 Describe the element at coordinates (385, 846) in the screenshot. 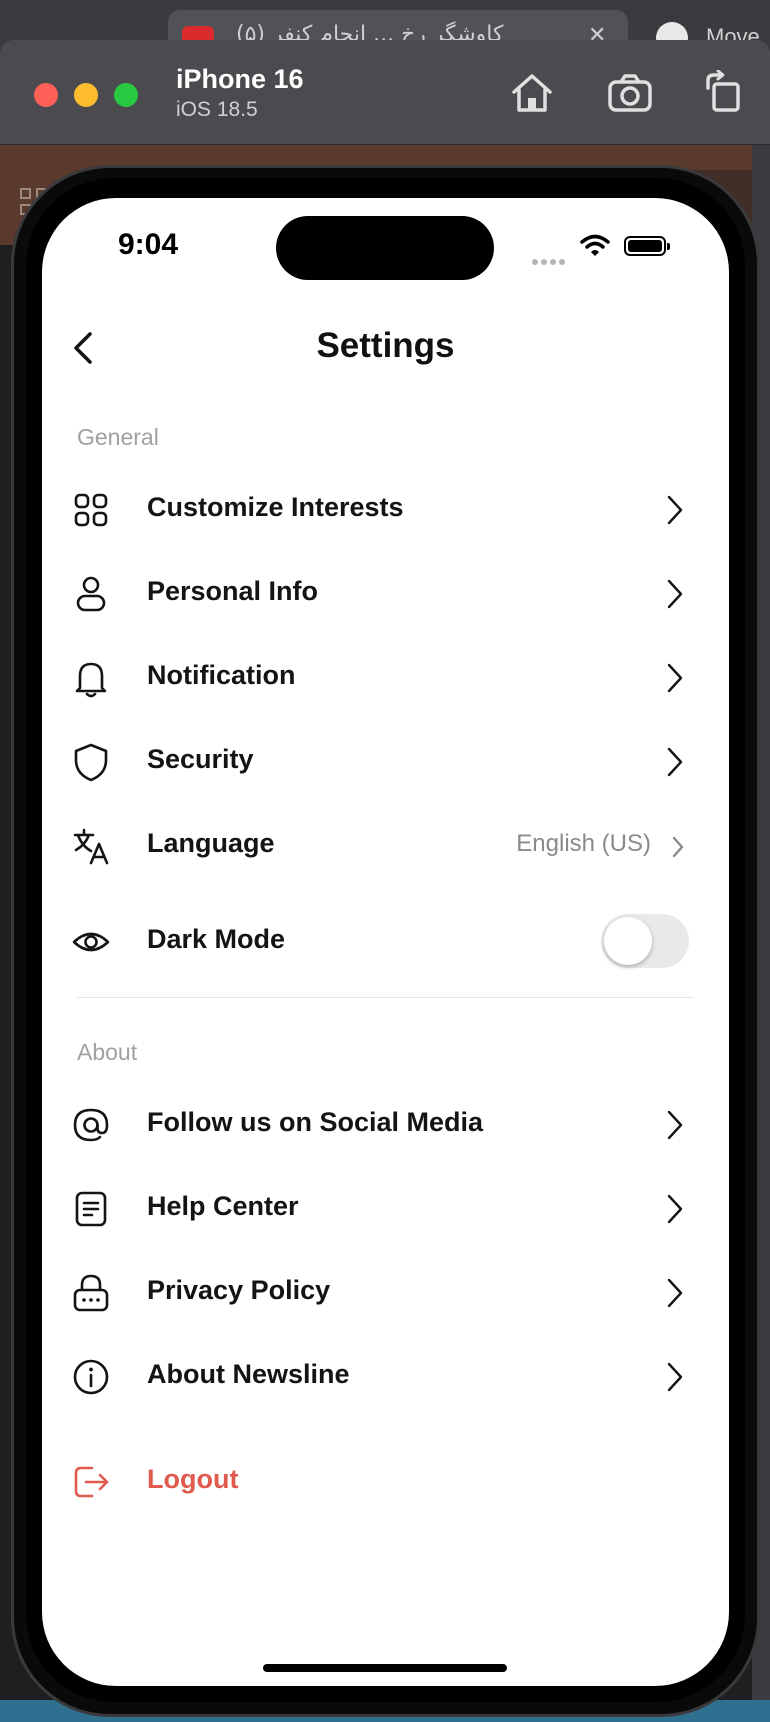

I see `settings-item-language: Language English (US)` at that location.